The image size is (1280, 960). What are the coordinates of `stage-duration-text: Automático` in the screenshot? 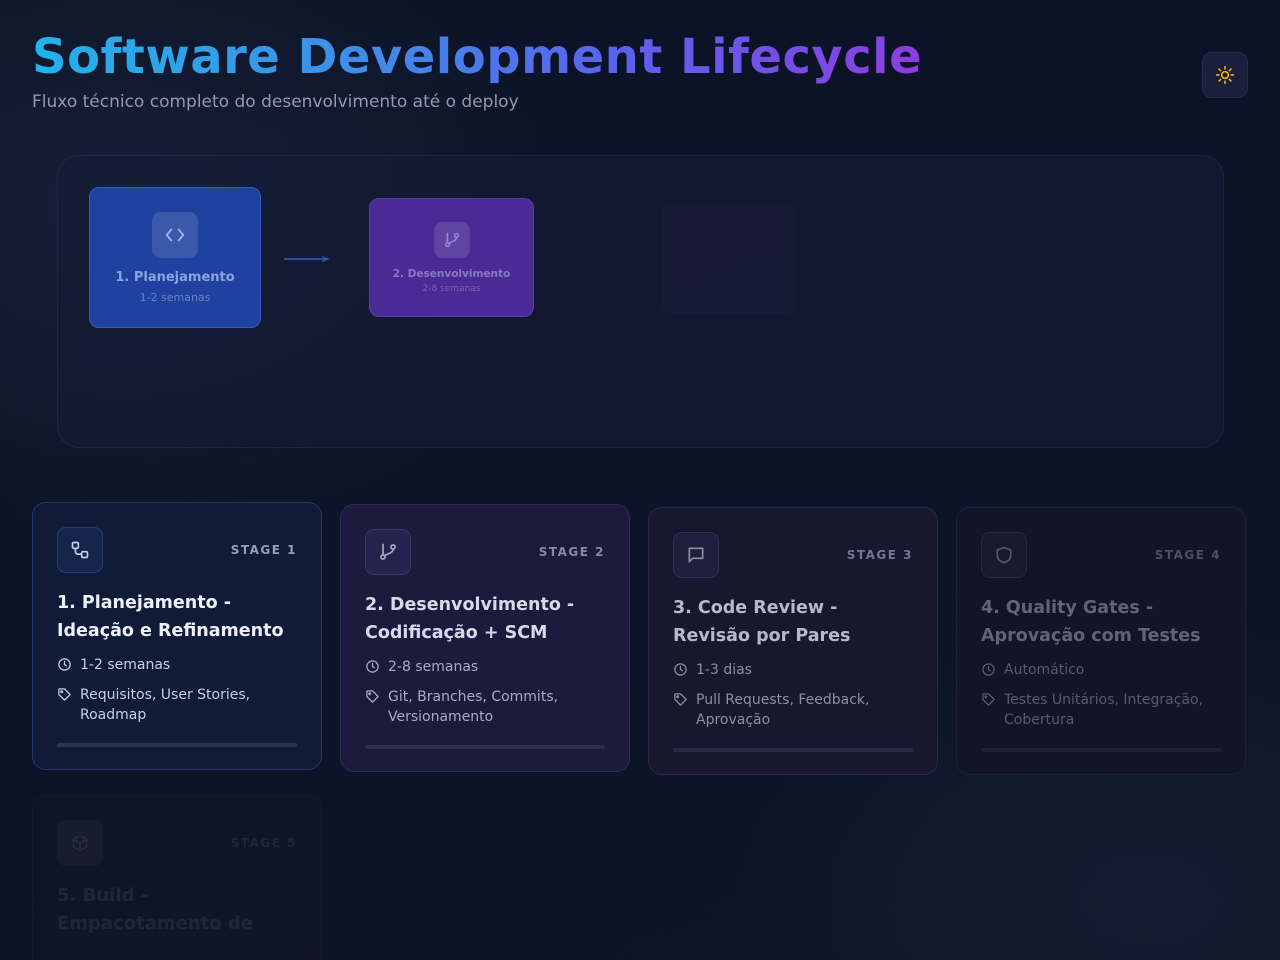 It's located at (1044, 670).